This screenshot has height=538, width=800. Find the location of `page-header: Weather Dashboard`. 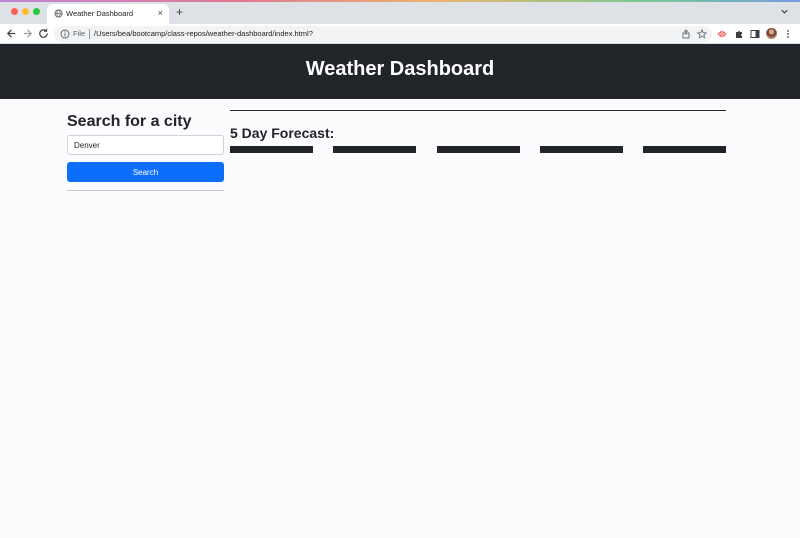

page-header: Weather Dashboard is located at coordinates (400, 71).